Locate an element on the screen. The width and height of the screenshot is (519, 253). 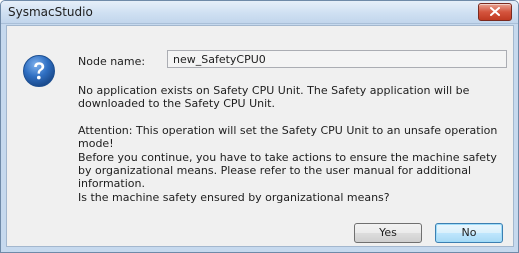
node-name-field: new_SafetyCPU0 is located at coordinates (337, 59).